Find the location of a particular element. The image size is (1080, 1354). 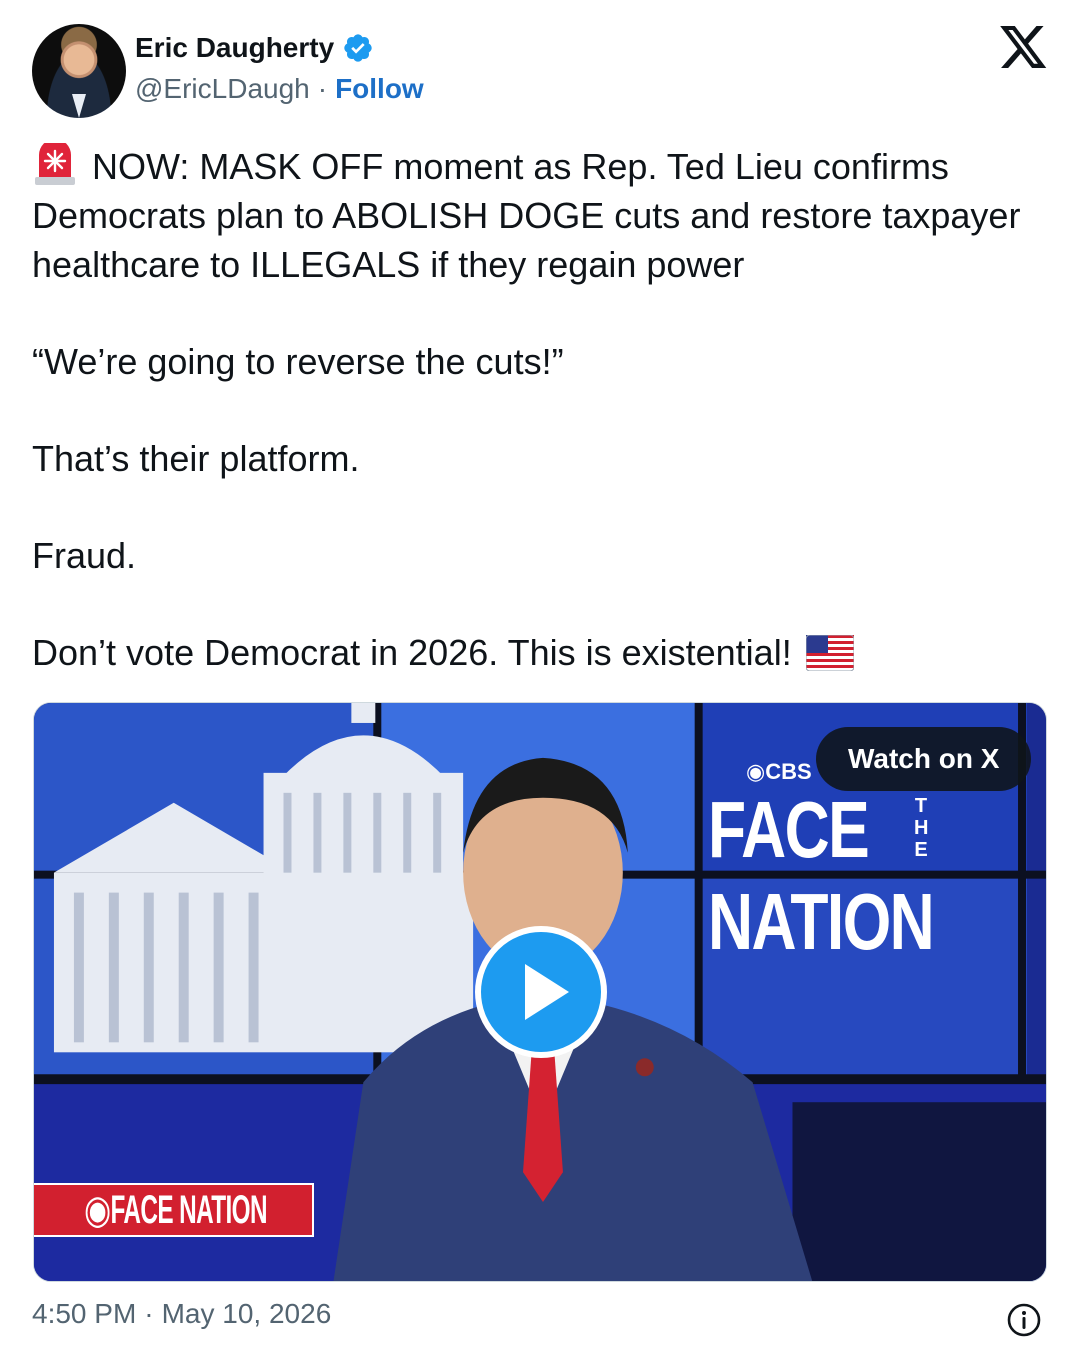

play-icon is located at coordinates (547, 992).